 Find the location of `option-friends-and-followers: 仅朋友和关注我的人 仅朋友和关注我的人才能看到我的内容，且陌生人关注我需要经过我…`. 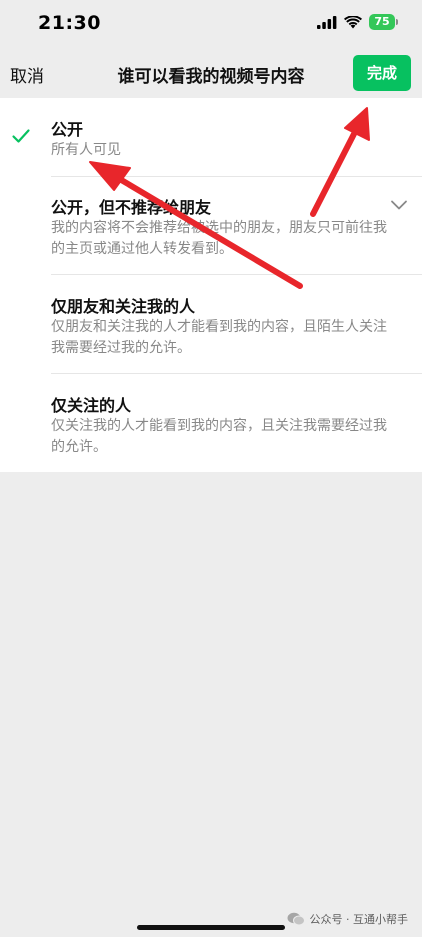

option-friends-and-followers: 仅朋友和关注我的人 仅朋友和关注我的人才能看到我的内容，且陌生人关注我需要经过我… is located at coordinates (211, 324).